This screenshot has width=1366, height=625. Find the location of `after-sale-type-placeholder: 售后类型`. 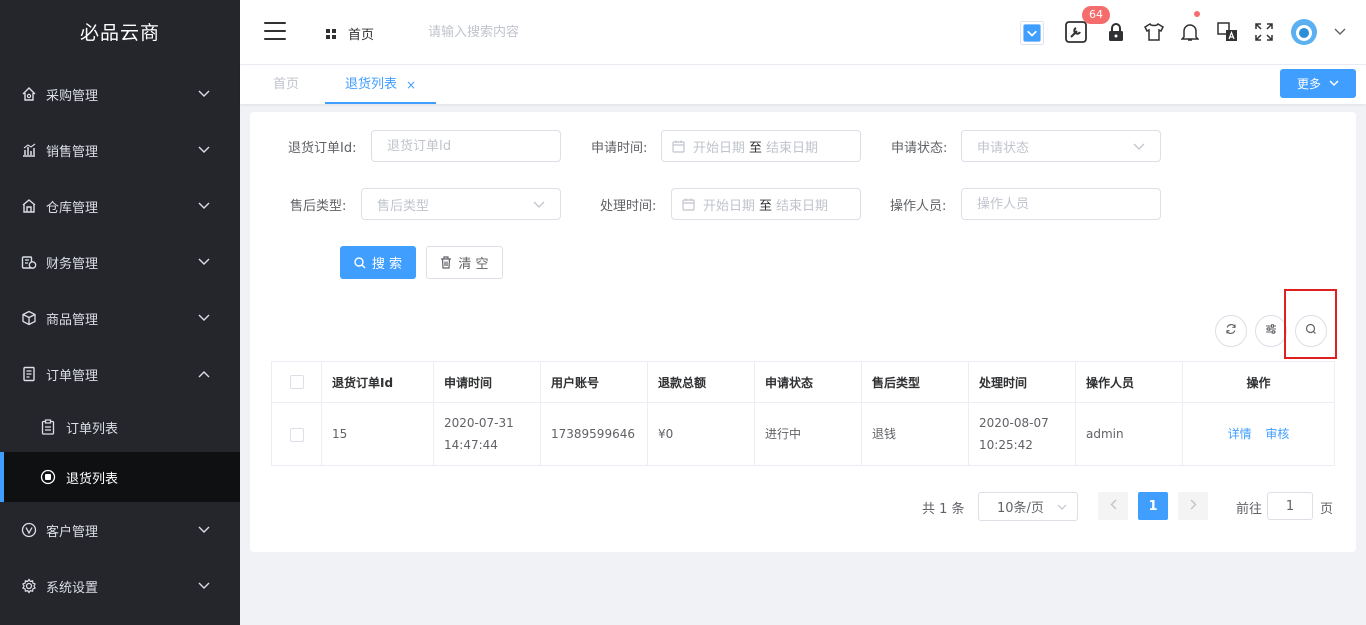

after-sale-type-placeholder: 售后类型 is located at coordinates (403, 206).